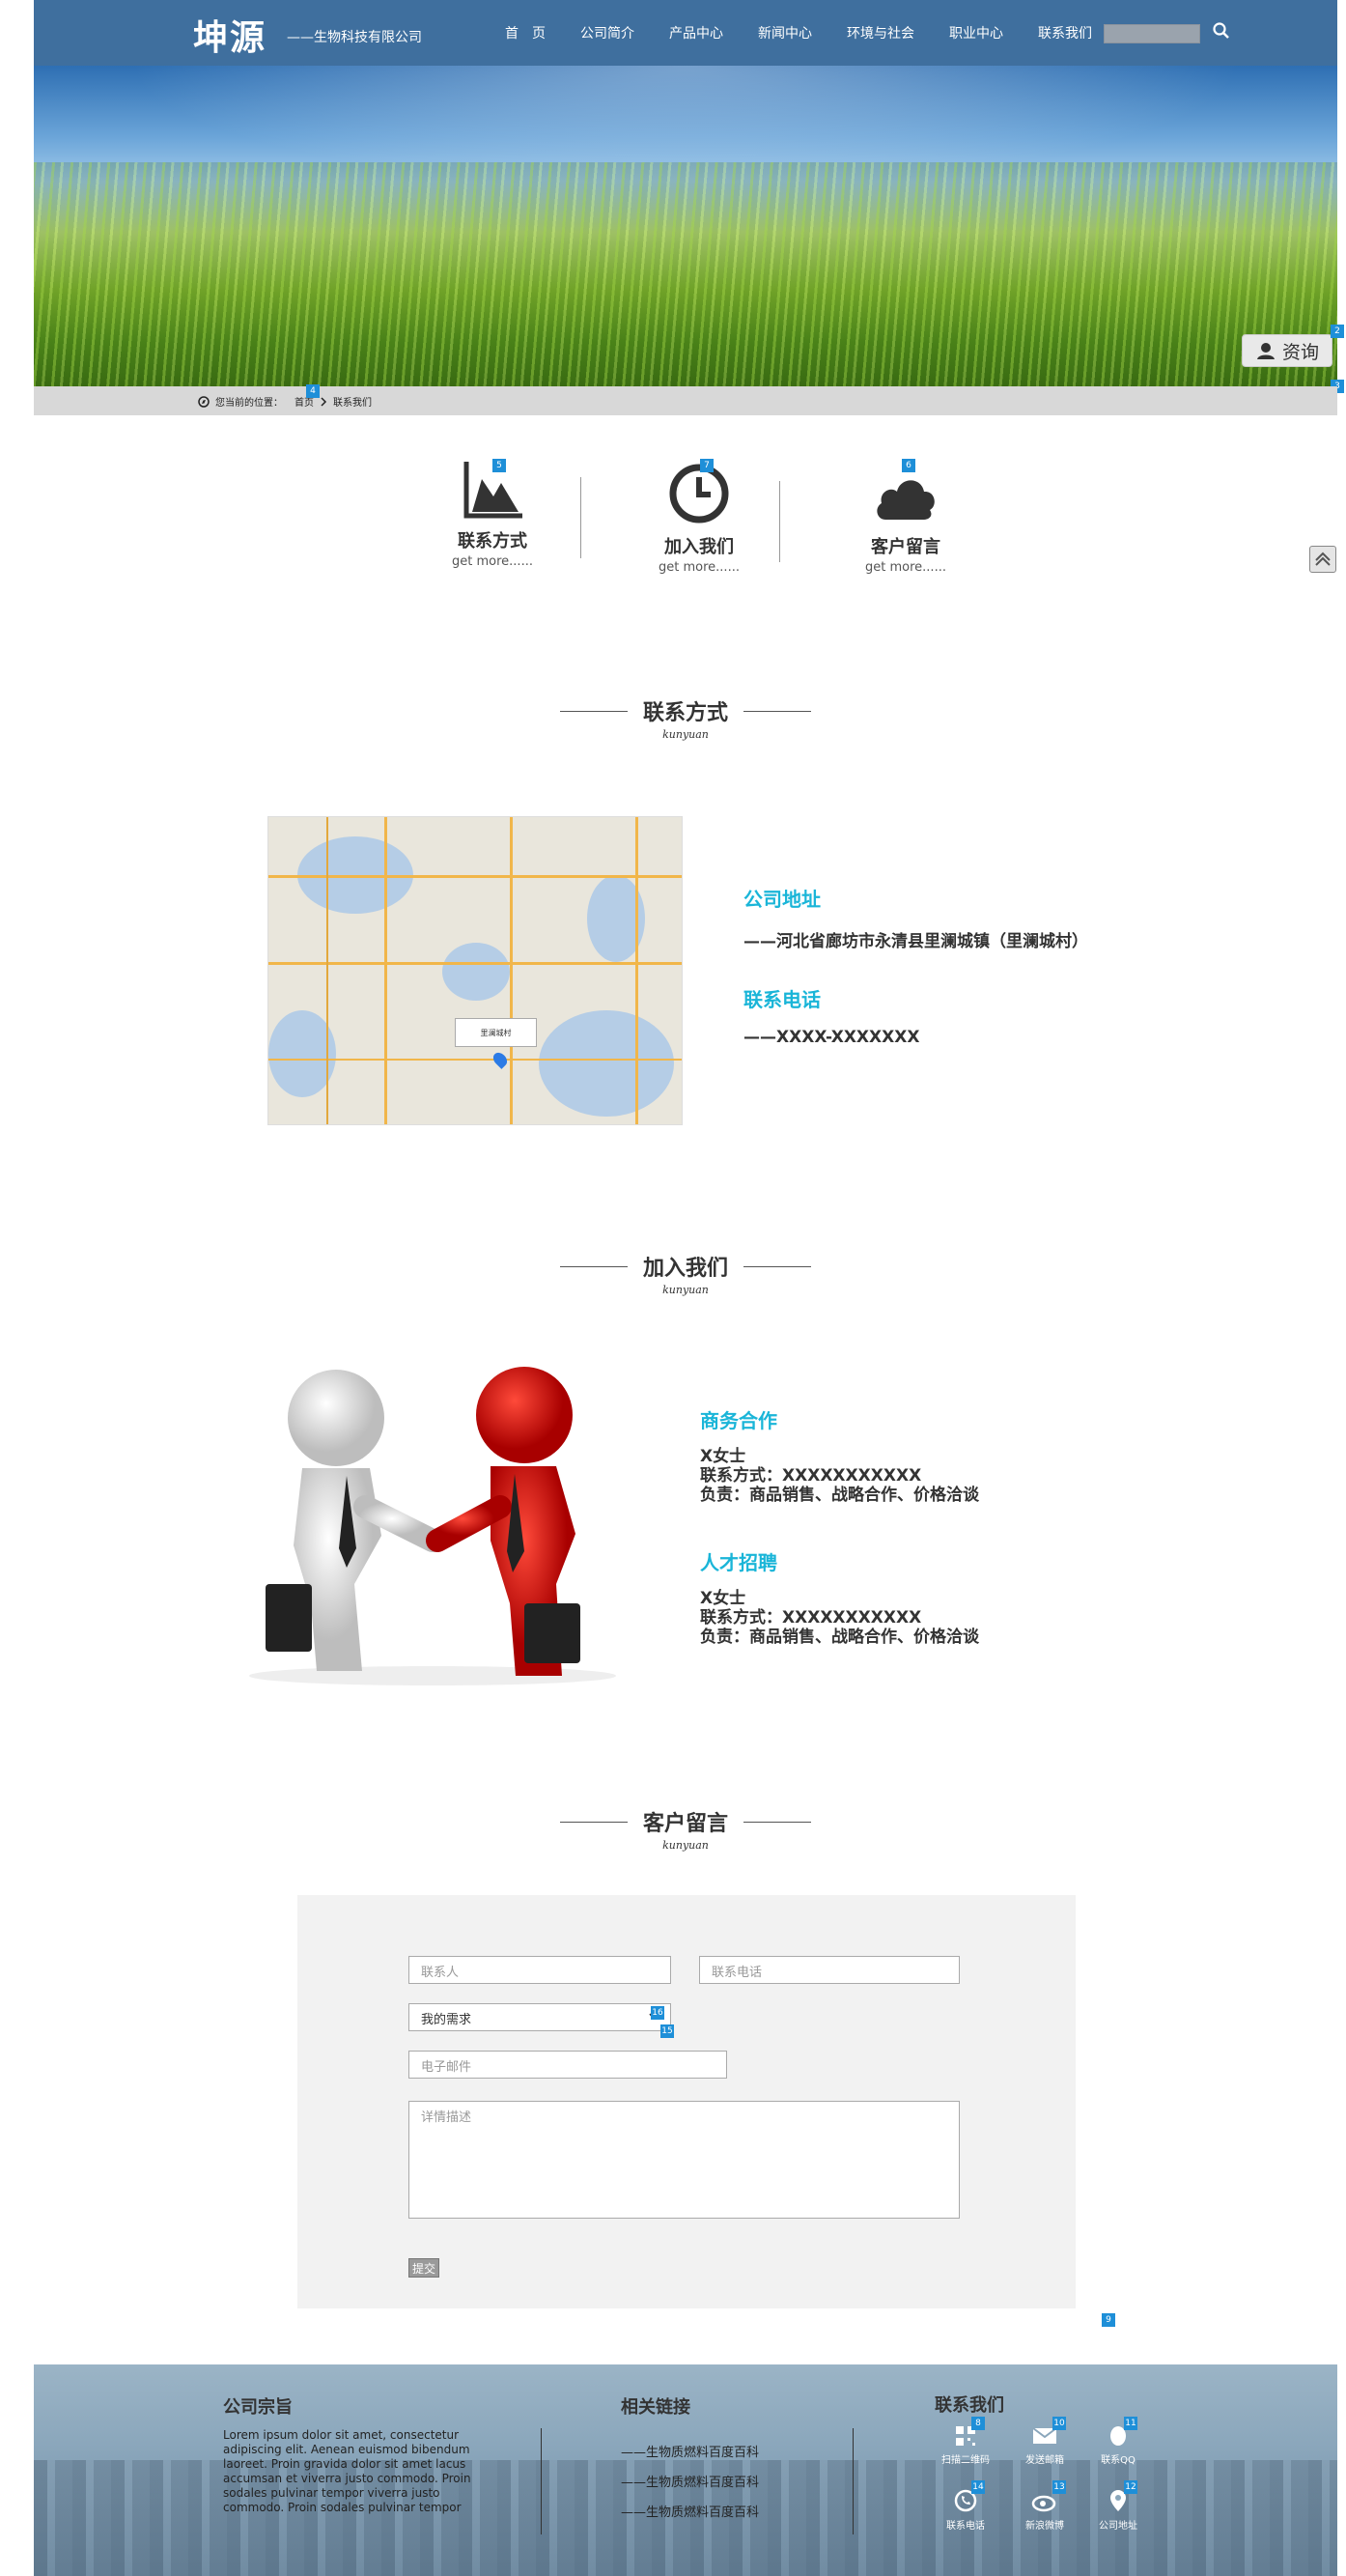 The width and height of the screenshot is (1346, 2576). What do you see at coordinates (475, 970) in the screenshot?
I see `location-map: 里澜城村` at bounding box center [475, 970].